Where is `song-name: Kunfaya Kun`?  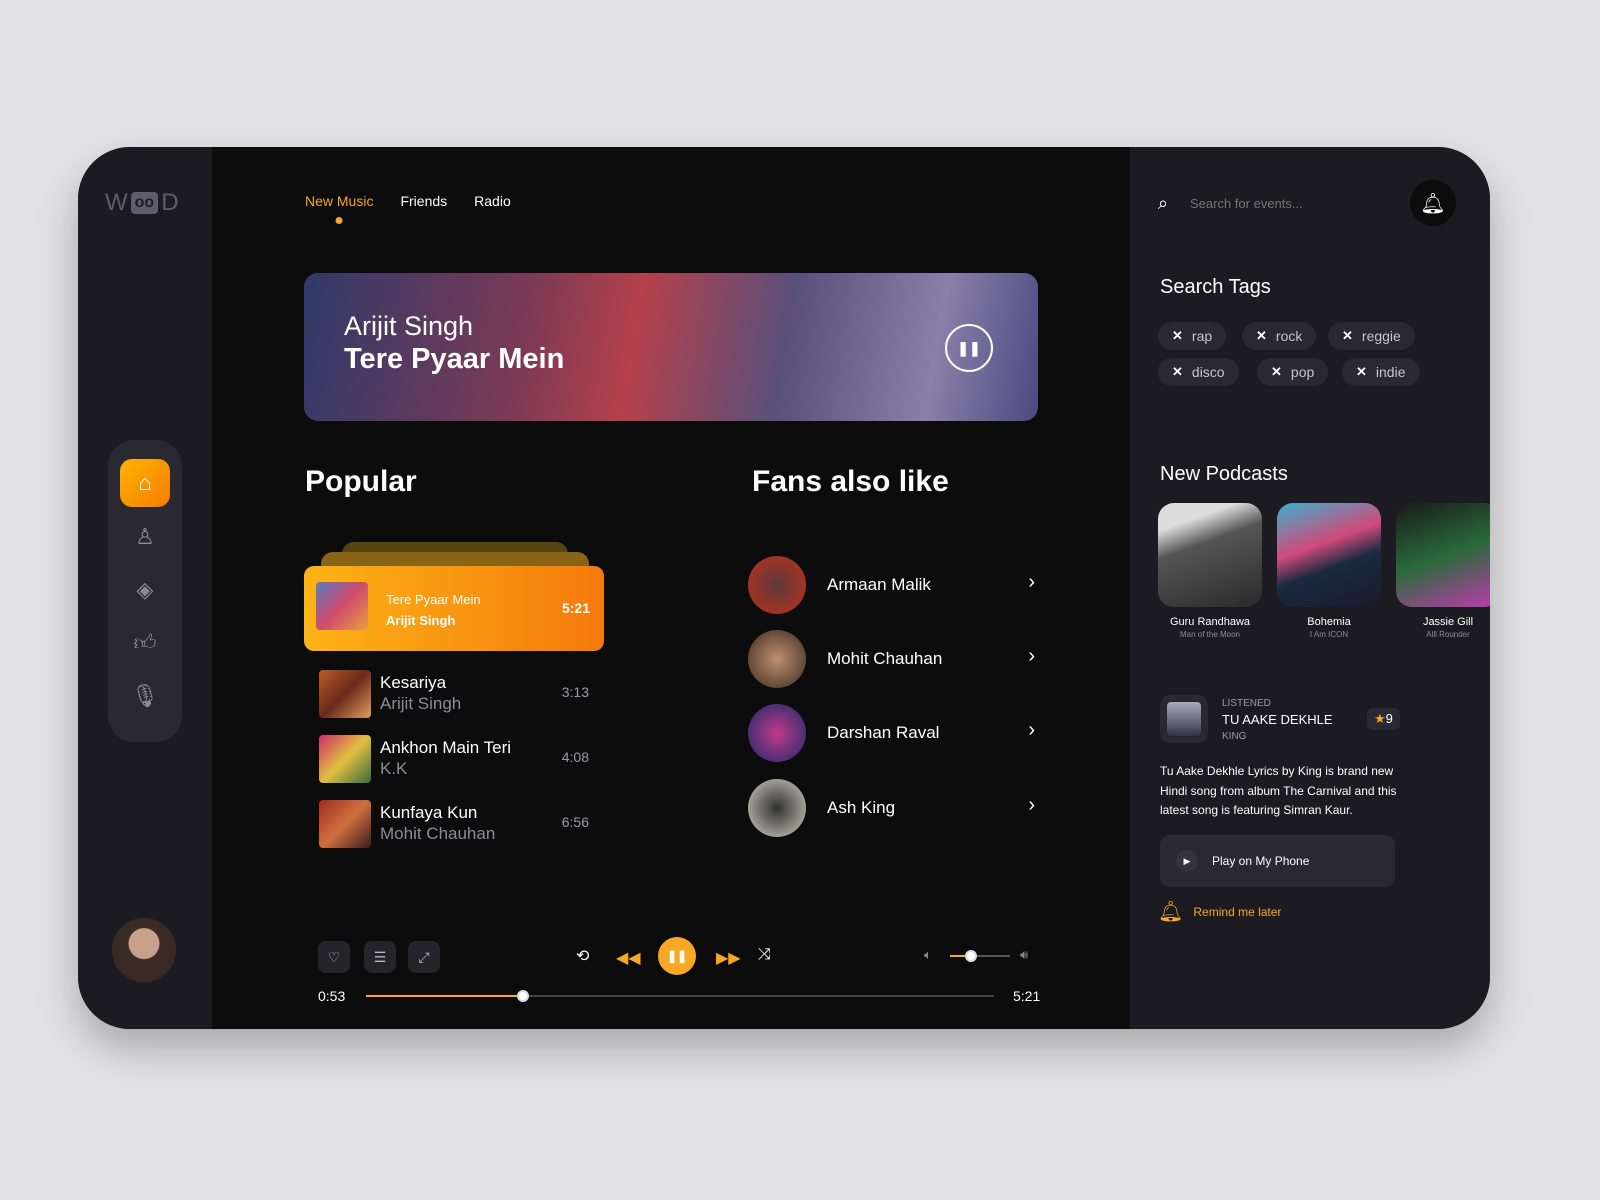 song-name: Kunfaya Kun is located at coordinates (429, 812).